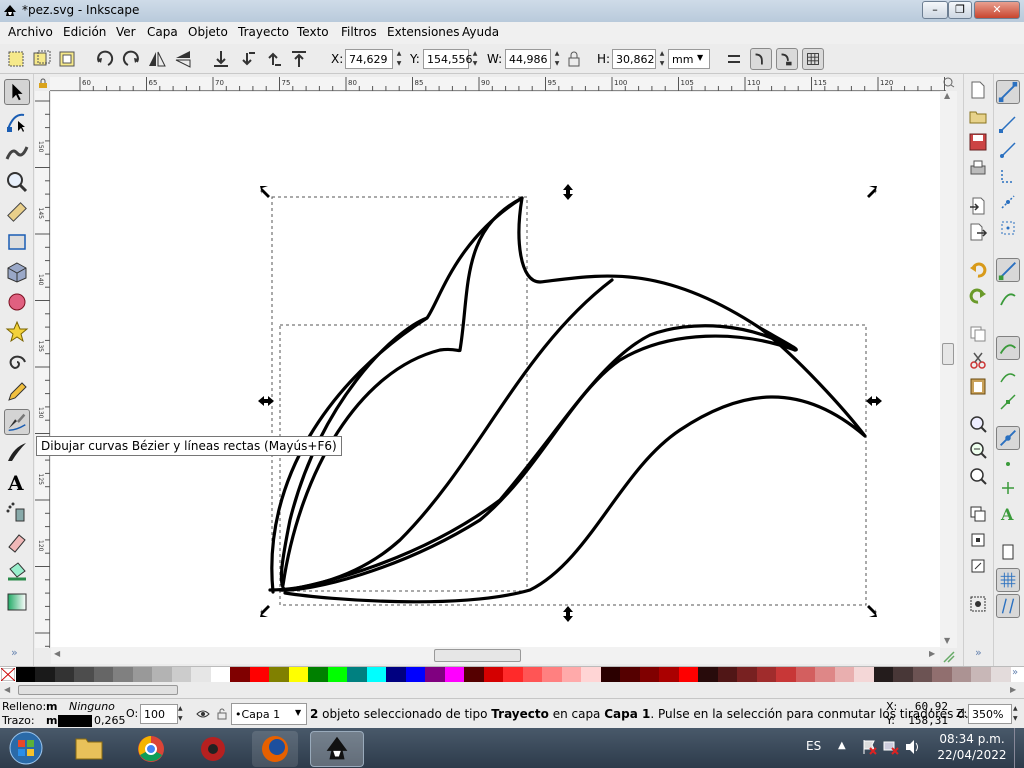  Describe the element at coordinates (498, 84) in the screenshot. I see `horizontal-ruler: 60 65 70 75 80 85 90 95 100 105 110 115 120` at that location.